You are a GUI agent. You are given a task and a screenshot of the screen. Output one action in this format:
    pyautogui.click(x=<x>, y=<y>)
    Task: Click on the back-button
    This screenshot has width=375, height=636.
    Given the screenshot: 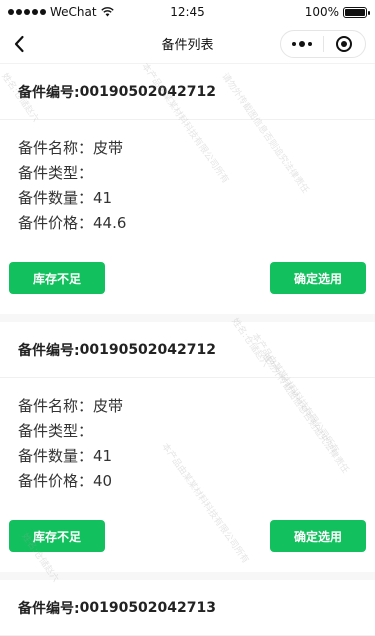 What is the action you would take?
    pyautogui.click(x=20, y=44)
    